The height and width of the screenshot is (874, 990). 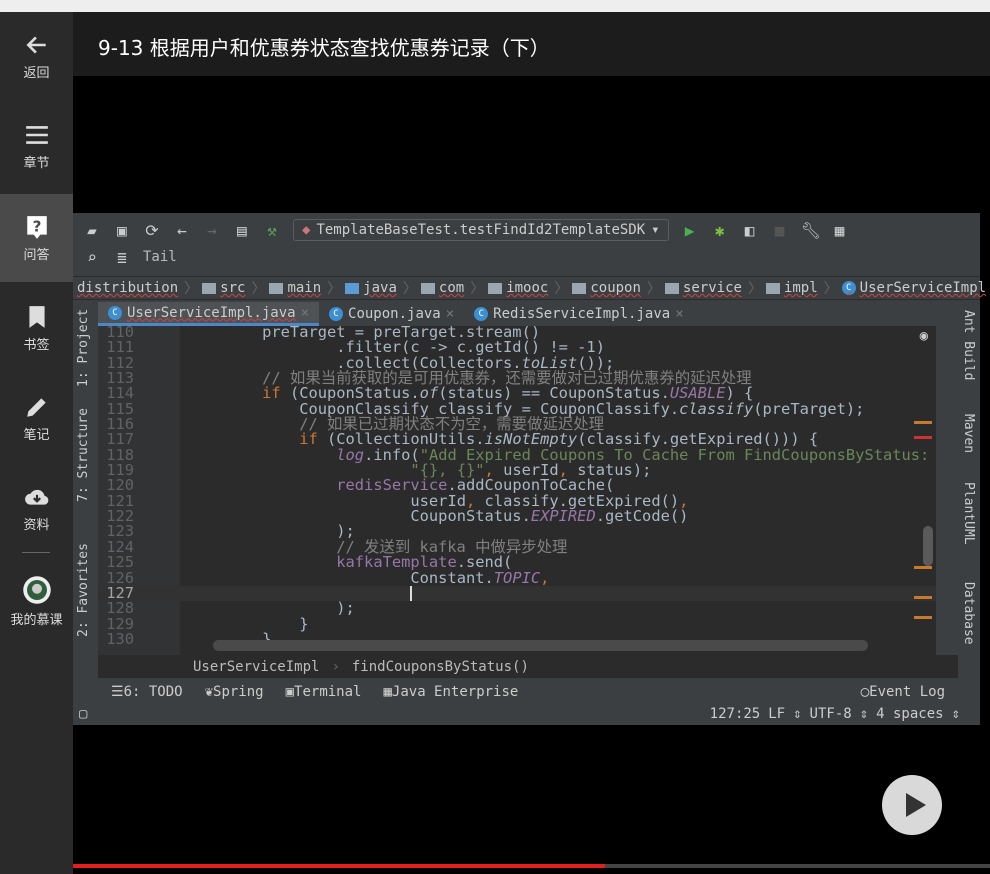 I want to click on sidebar-item-label: 我的慕课, so click(x=36, y=620).